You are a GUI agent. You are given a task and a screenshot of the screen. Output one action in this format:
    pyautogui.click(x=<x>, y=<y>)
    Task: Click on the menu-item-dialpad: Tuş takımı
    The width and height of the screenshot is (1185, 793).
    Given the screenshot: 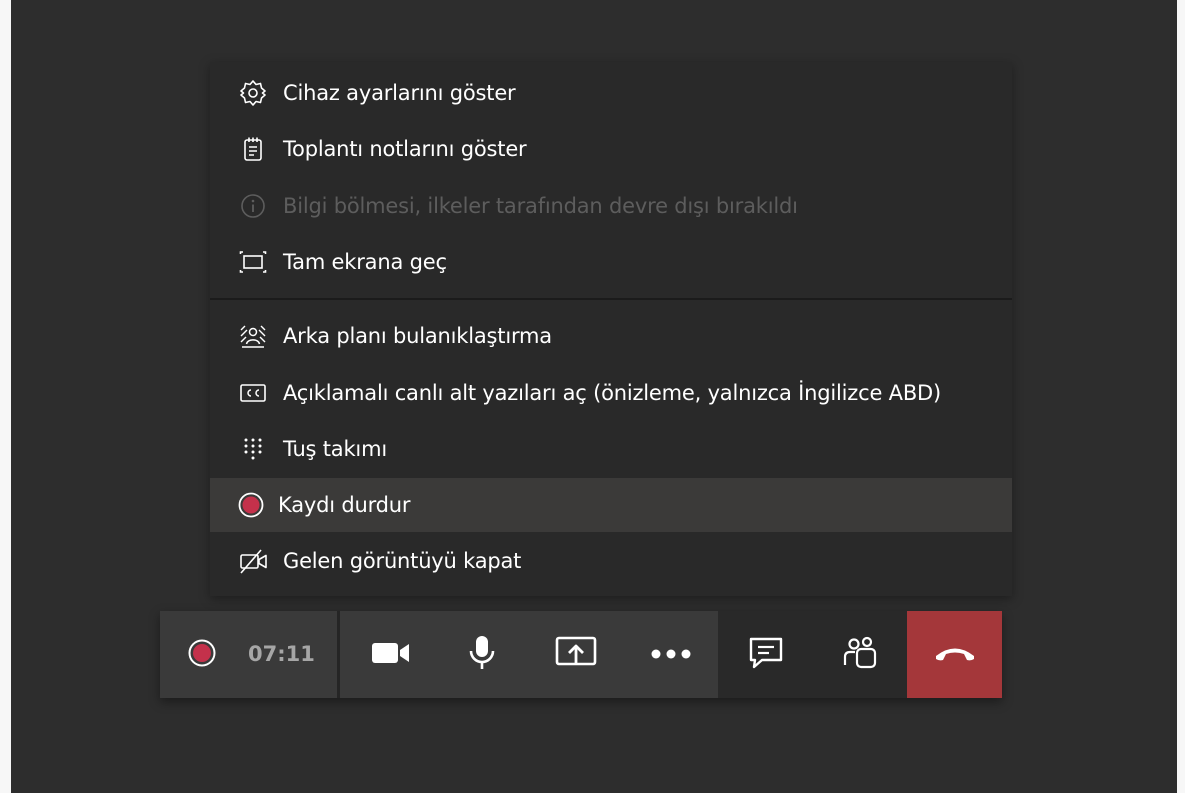 What is the action you would take?
    pyautogui.click(x=611, y=449)
    